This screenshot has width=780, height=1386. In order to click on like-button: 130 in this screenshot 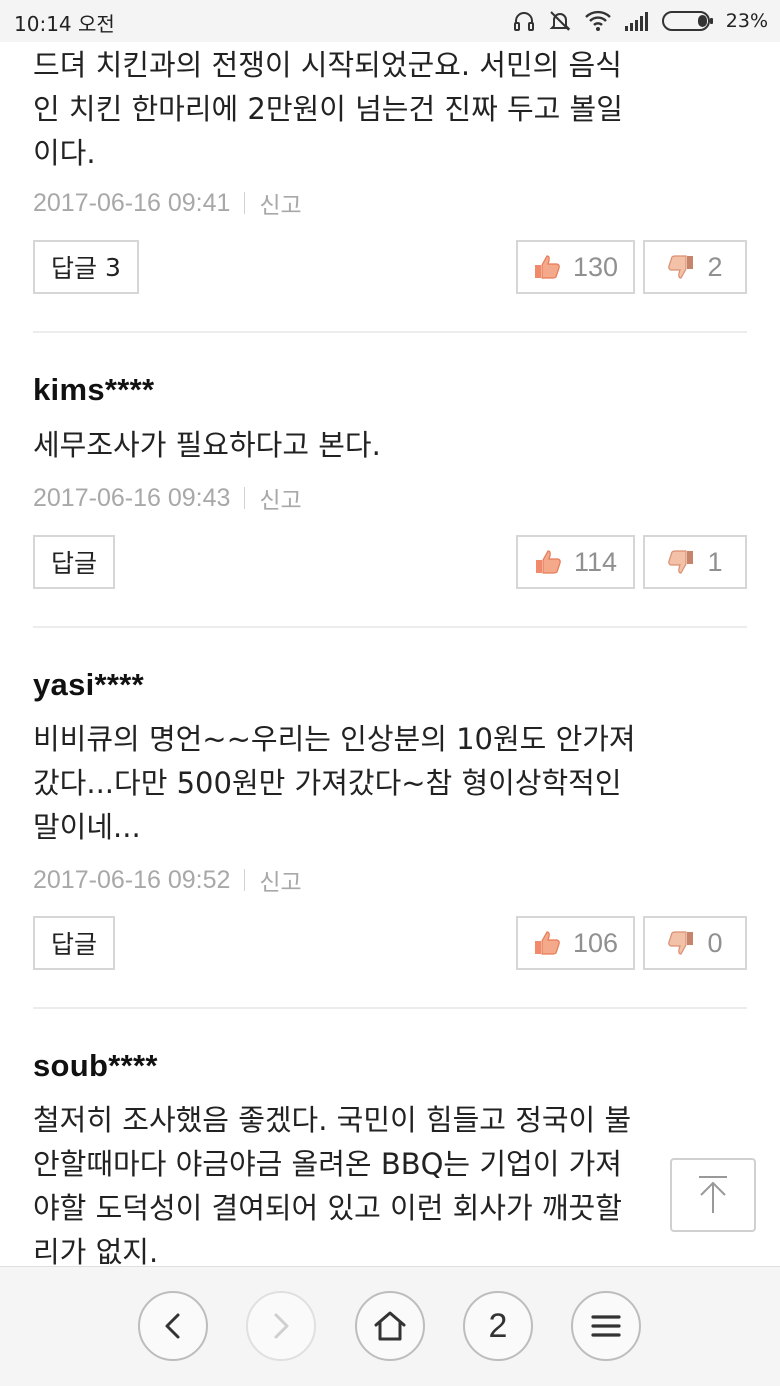, I will do `click(575, 267)`.